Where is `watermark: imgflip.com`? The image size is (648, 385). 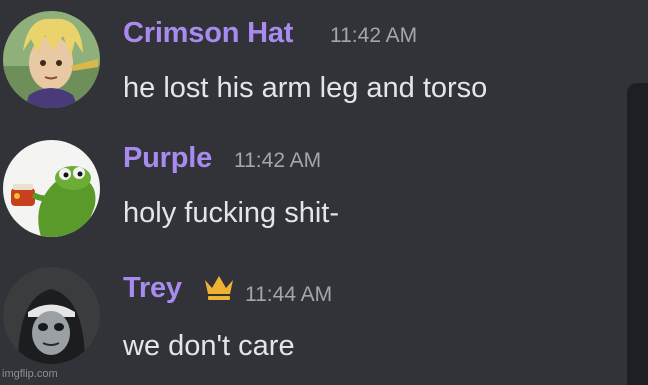 watermark: imgflip.com is located at coordinates (30, 374).